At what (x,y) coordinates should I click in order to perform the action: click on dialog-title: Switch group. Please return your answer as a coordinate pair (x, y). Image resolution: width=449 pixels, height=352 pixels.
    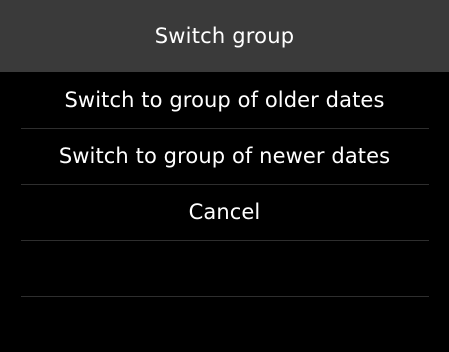
    Looking at the image, I should click on (224, 36).